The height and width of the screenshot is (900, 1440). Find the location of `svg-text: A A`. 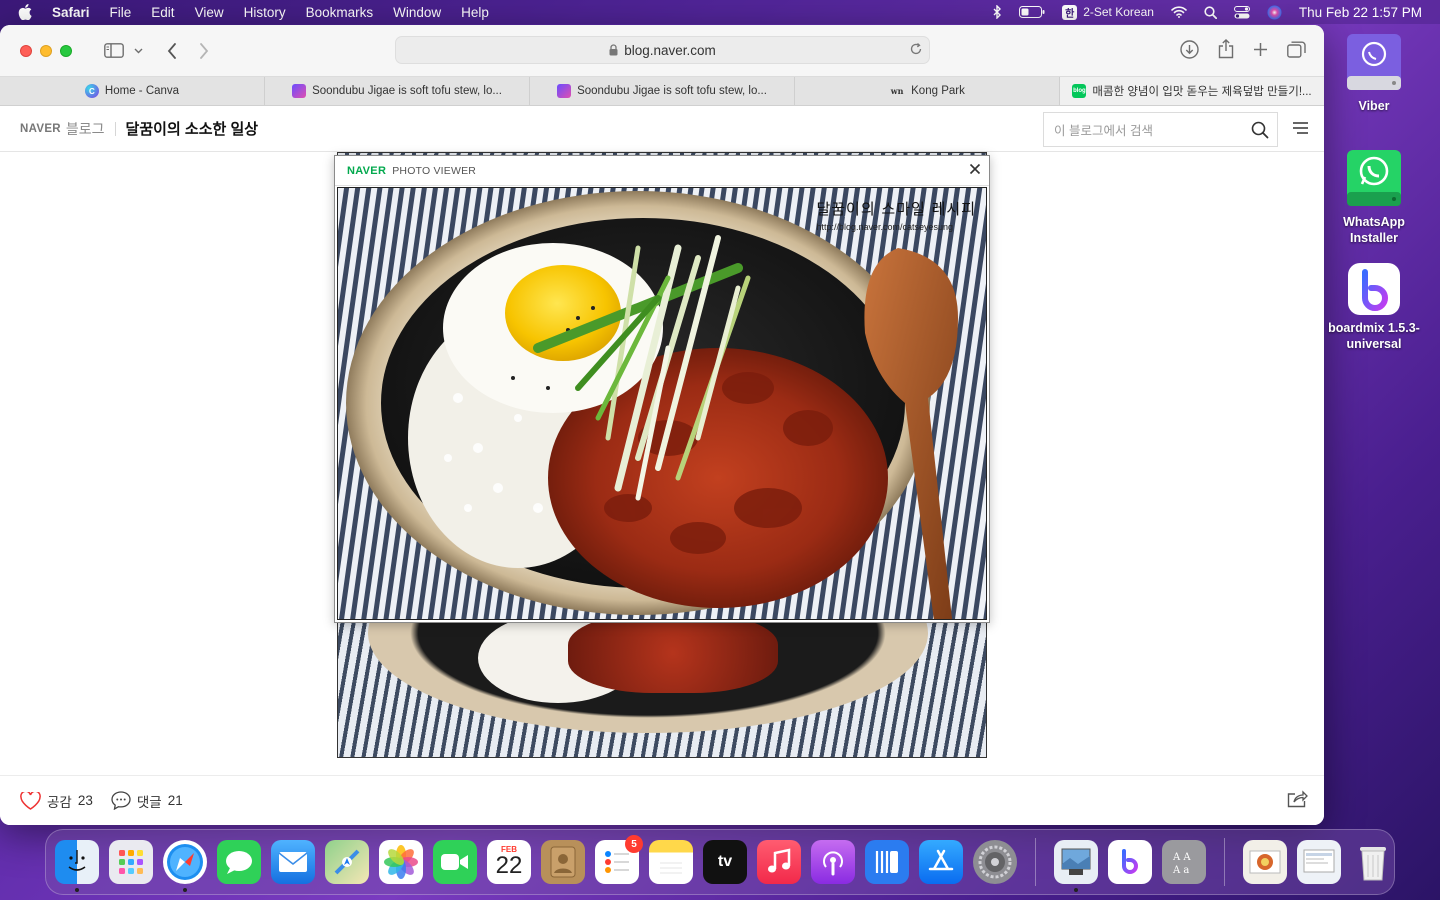

svg-text: A A is located at coordinates (1181, 857).